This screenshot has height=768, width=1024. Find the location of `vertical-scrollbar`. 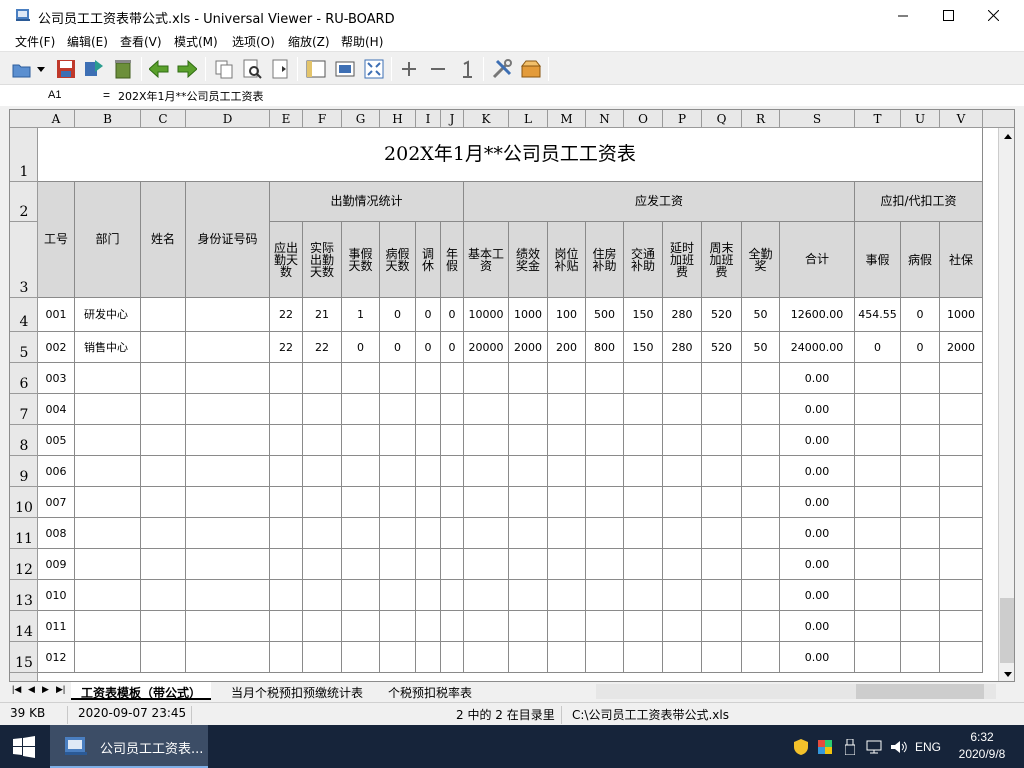

vertical-scrollbar is located at coordinates (1006, 404).